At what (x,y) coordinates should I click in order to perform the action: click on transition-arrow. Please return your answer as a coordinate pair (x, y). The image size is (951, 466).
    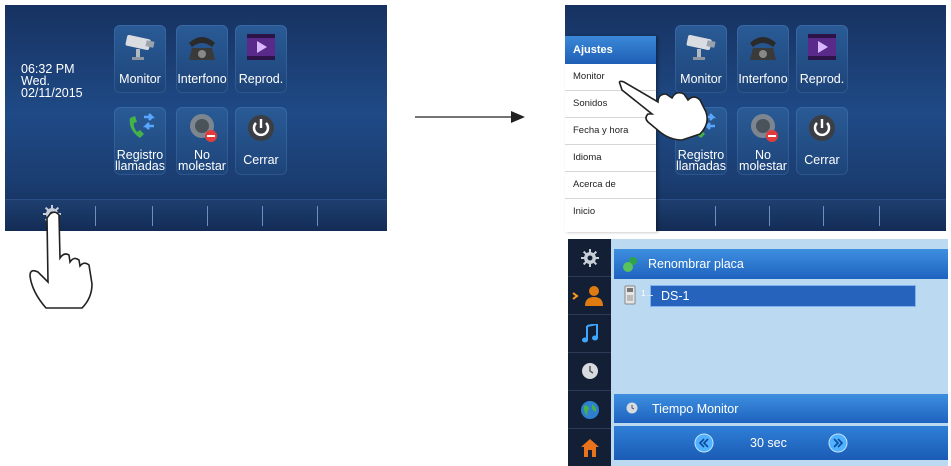
    Looking at the image, I should click on (470, 117).